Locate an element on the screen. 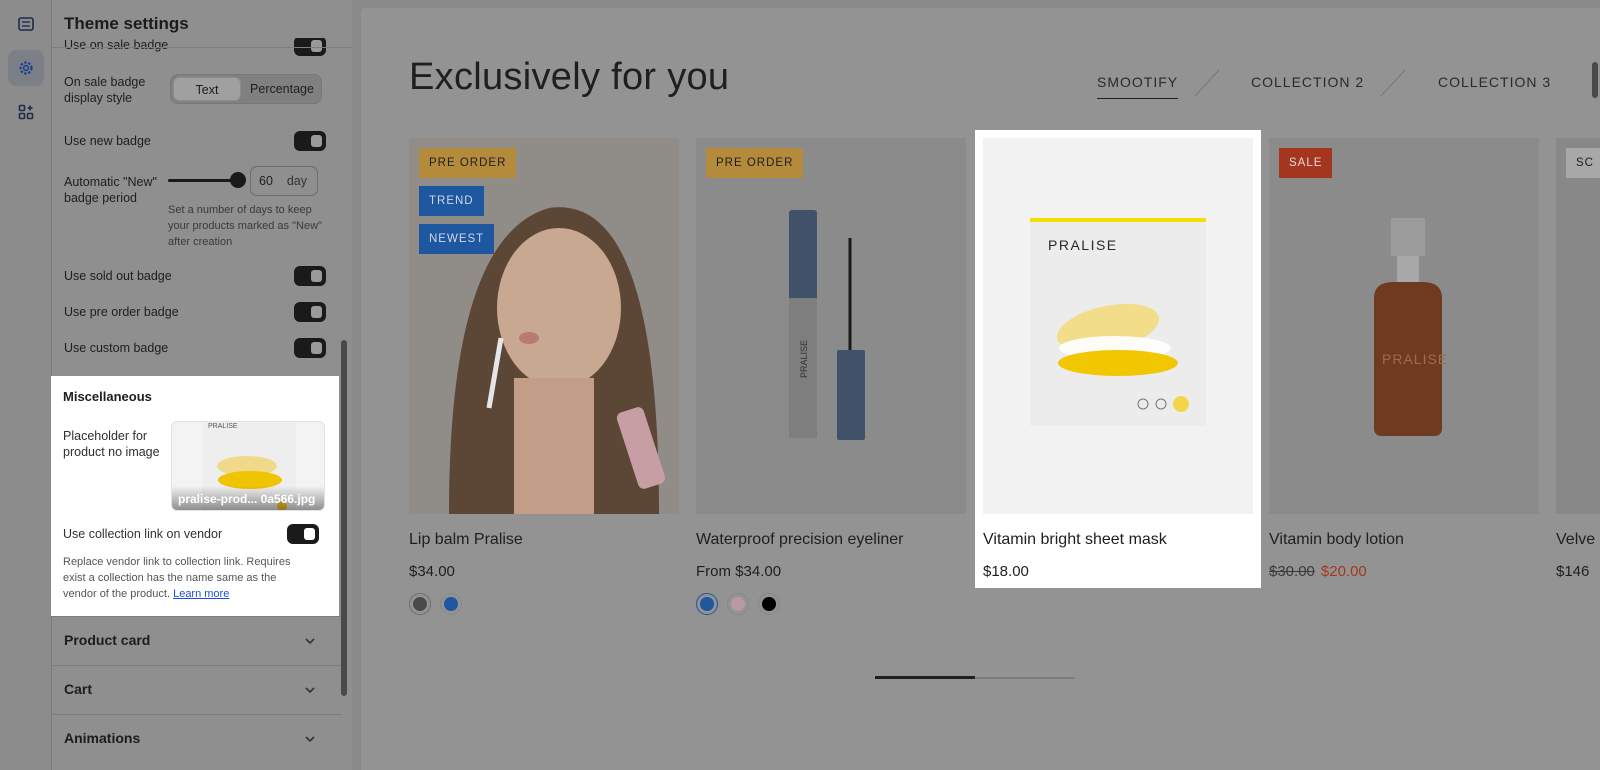  product-price: $34.00 is located at coordinates (432, 571).